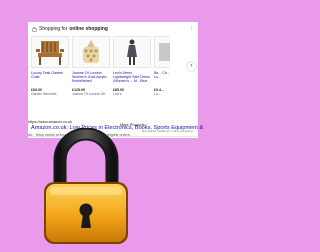 This screenshot has height=252, width=320. Describe the element at coordinates (132, 52) in the screenshot. I see `product-image-dress` at that location.